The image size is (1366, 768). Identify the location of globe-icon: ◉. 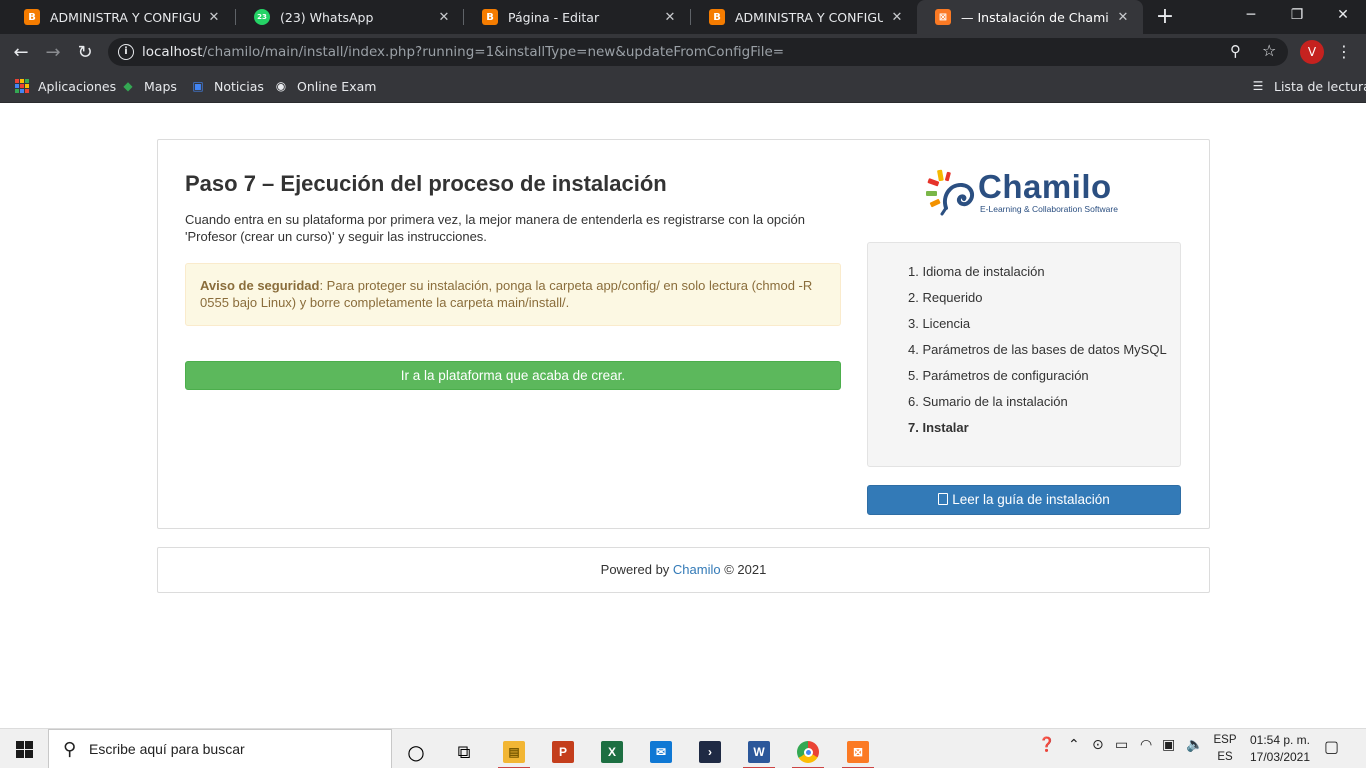
(281, 86).